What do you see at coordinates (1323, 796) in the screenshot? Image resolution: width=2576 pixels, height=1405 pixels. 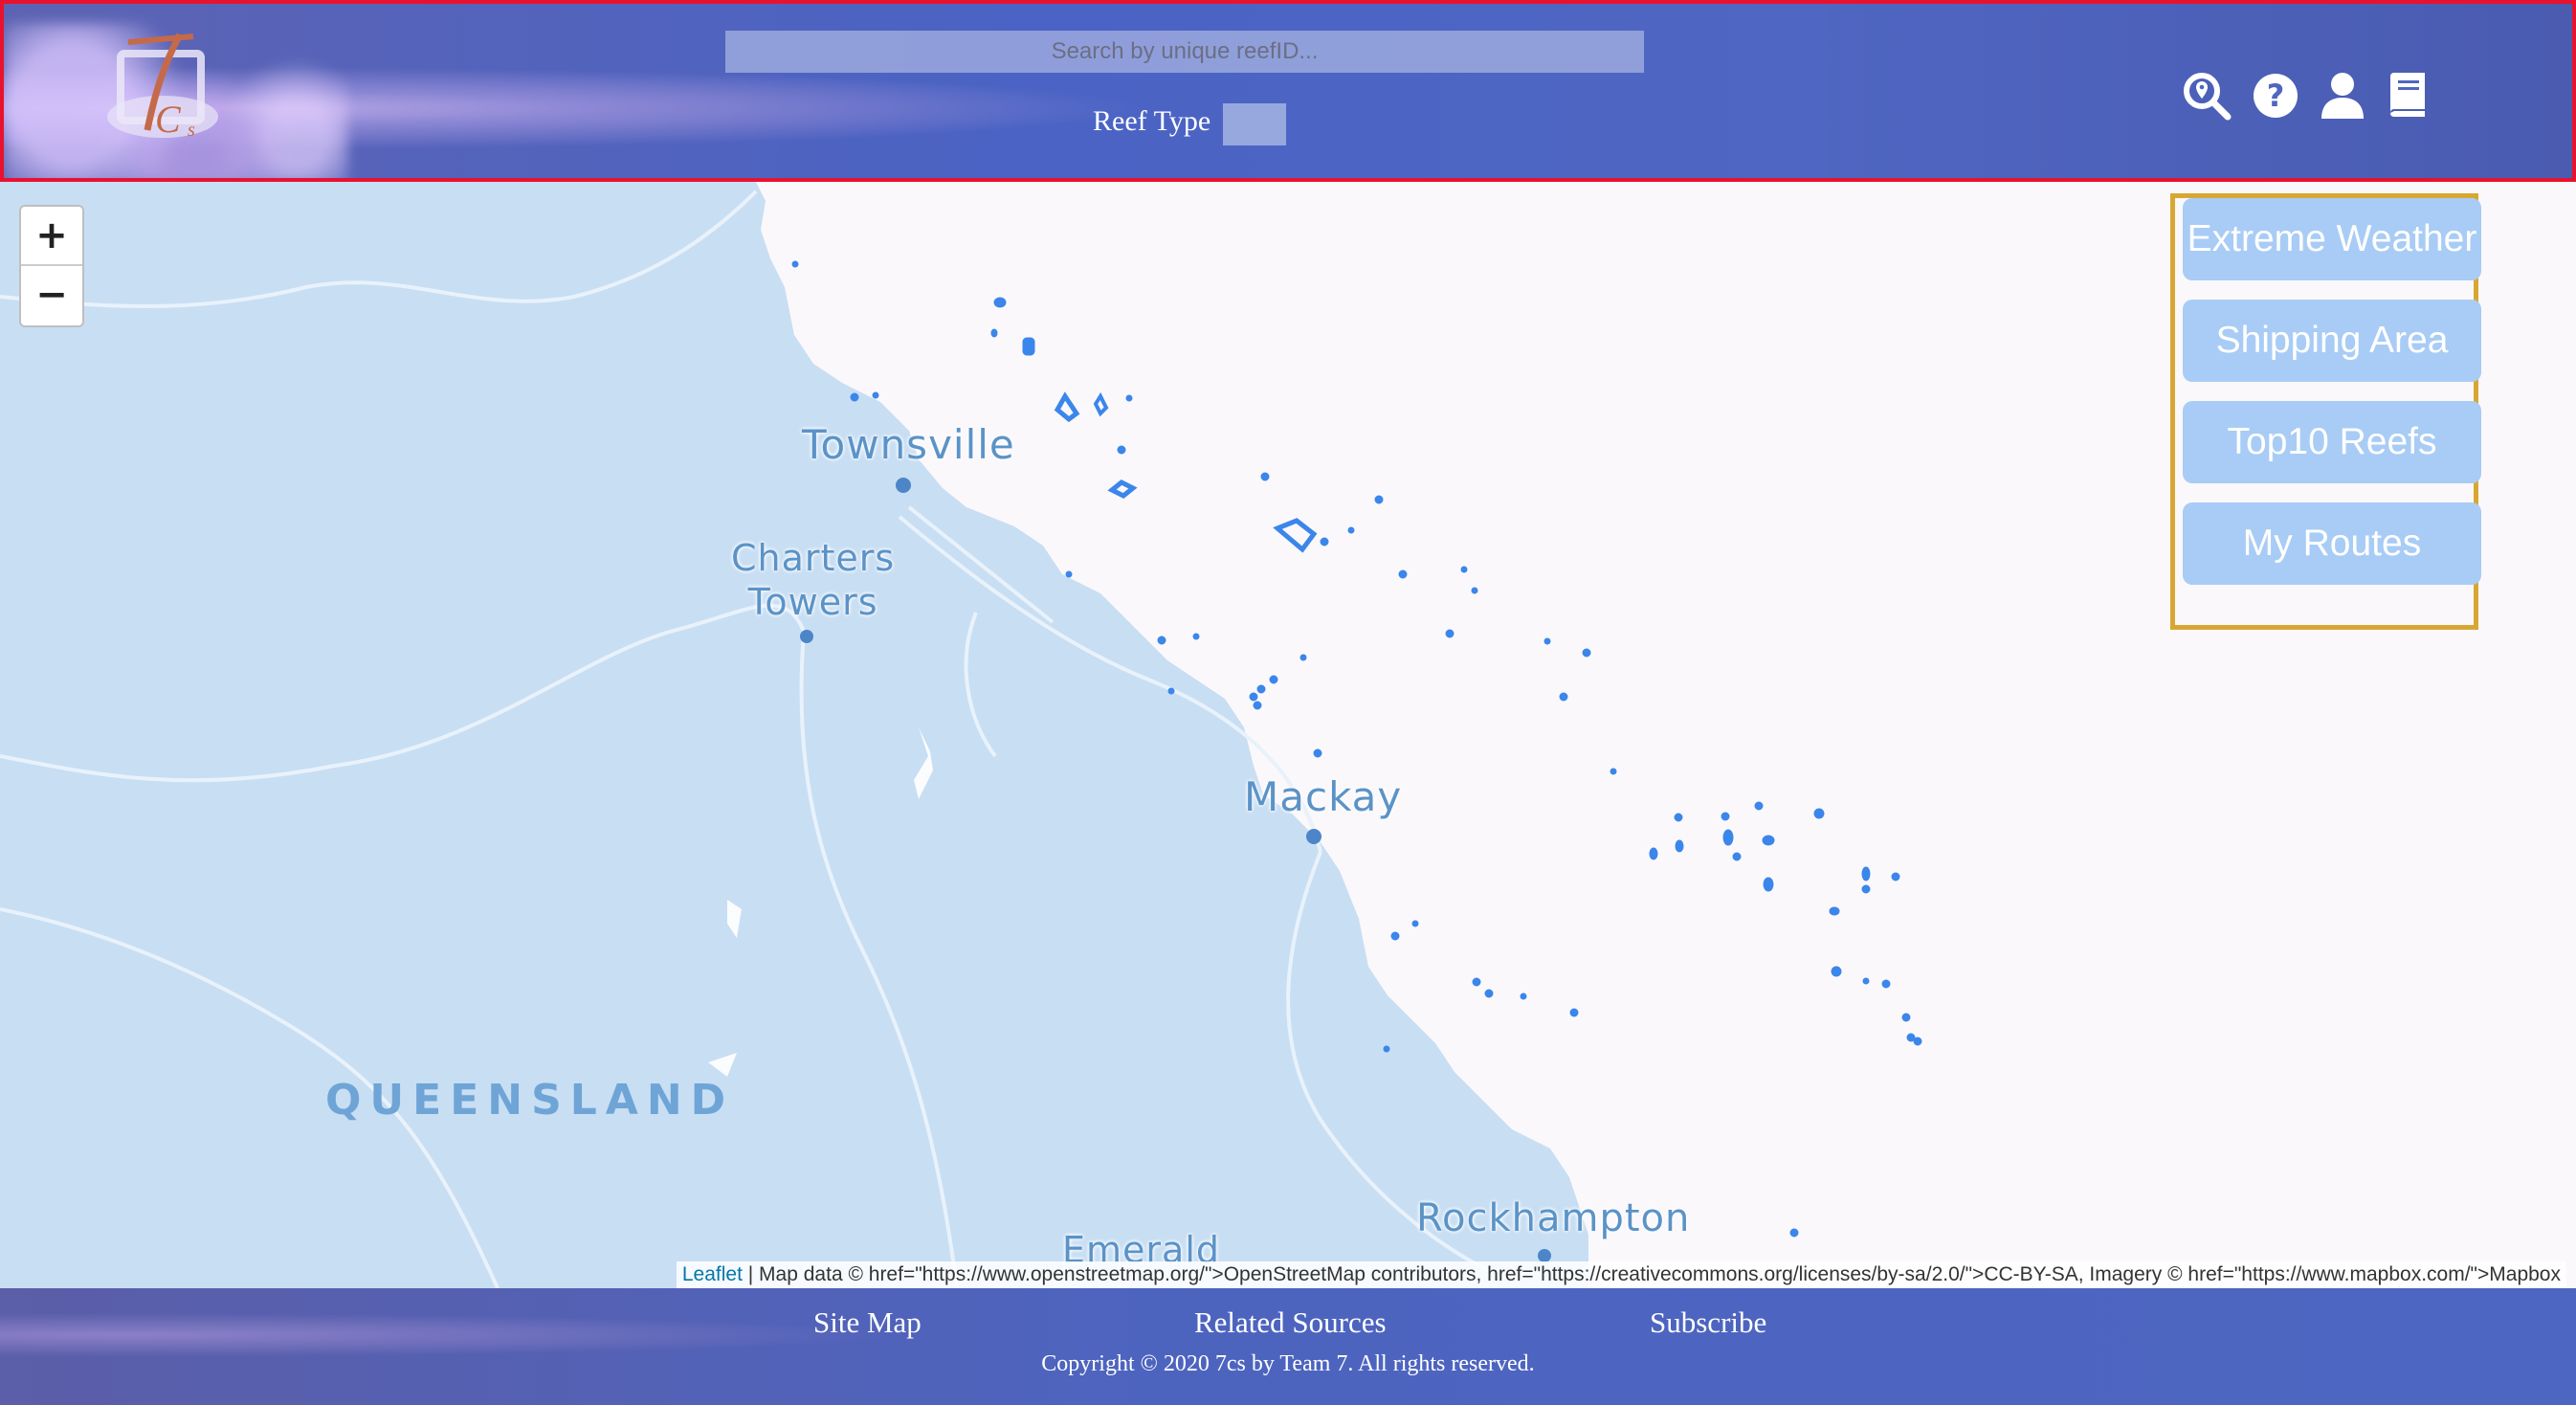 I see `city-label-mackay: Mackay` at bounding box center [1323, 796].